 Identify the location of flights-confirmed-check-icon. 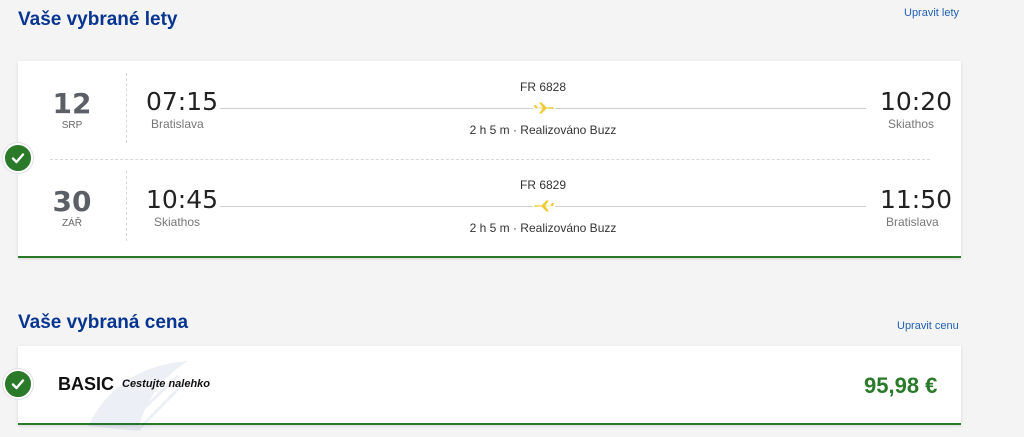
(18, 158).